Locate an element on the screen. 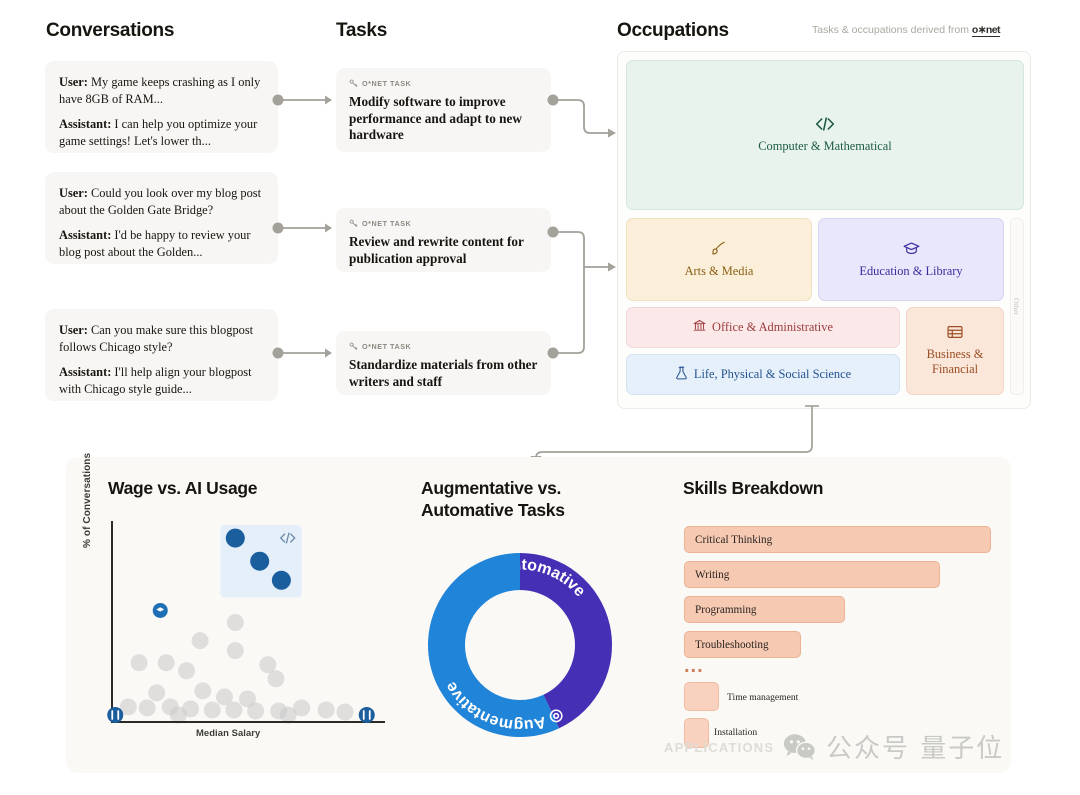  occupation-card-office-administrative: Office & Administrative is located at coordinates (763, 327).